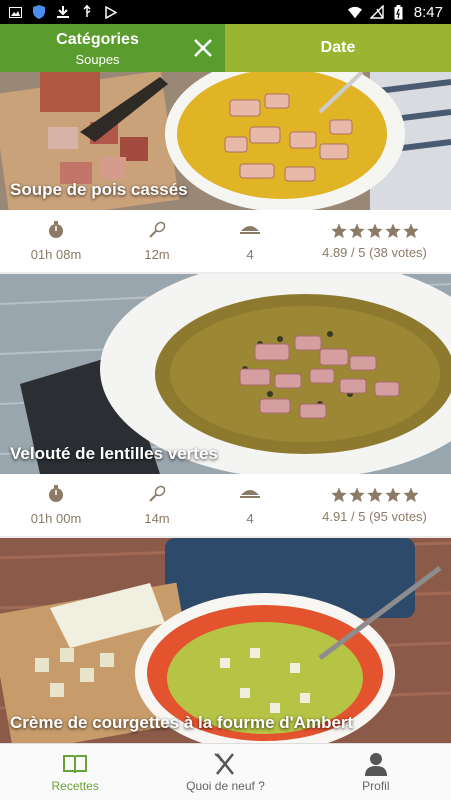  Describe the element at coordinates (56, 518) in the screenshot. I see `total-time-value: 01h 00m` at that location.